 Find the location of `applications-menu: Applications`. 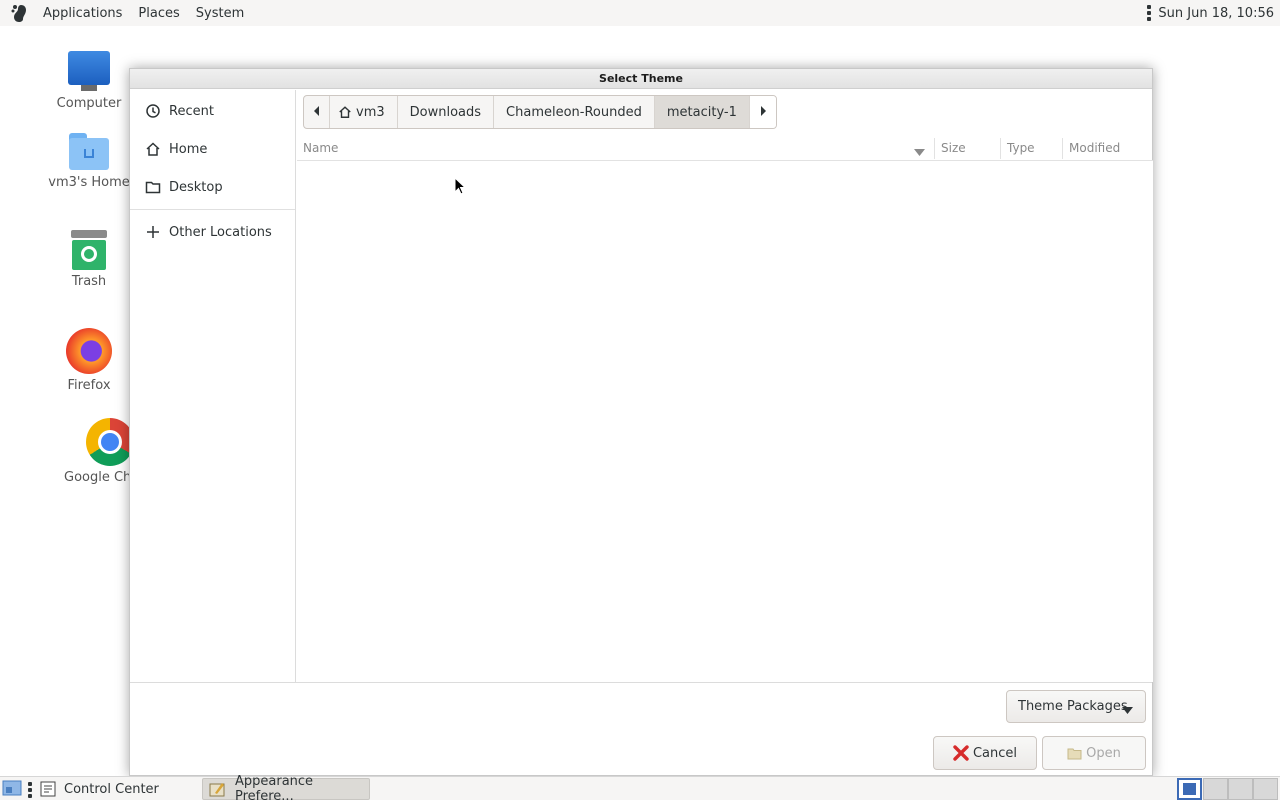

applications-menu: Applications is located at coordinates (82, 13).